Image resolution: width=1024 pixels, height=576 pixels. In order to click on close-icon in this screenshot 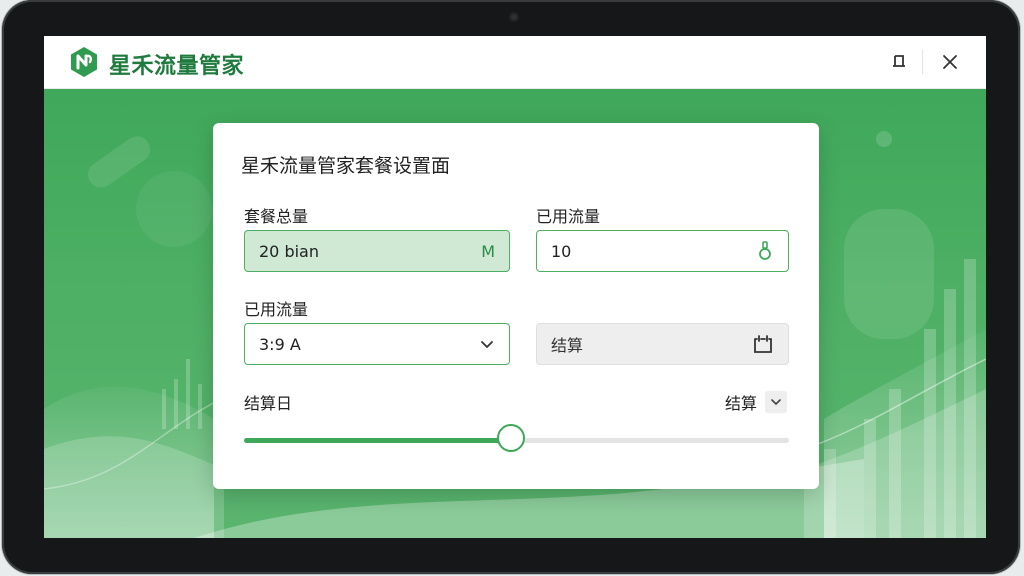, I will do `click(950, 62)`.